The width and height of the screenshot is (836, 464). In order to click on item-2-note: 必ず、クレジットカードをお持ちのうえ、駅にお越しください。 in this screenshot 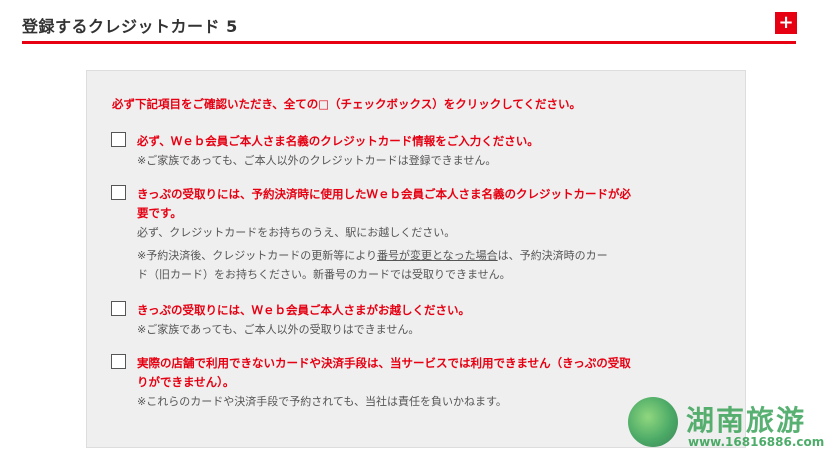, I will do `click(296, 232)`.